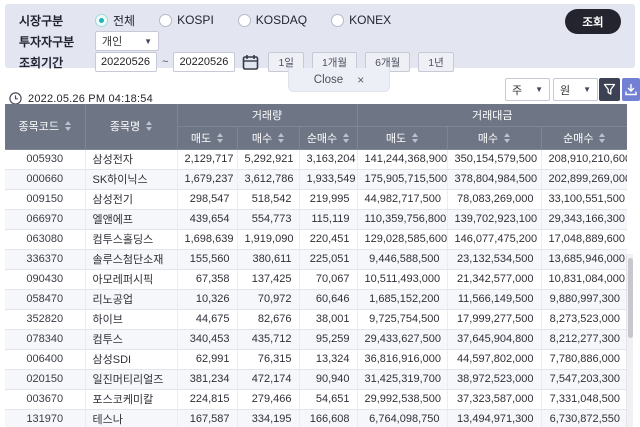  Describe the element at coordinates (250, 62) in the screenshot. I see `calendar-icon` at that location.